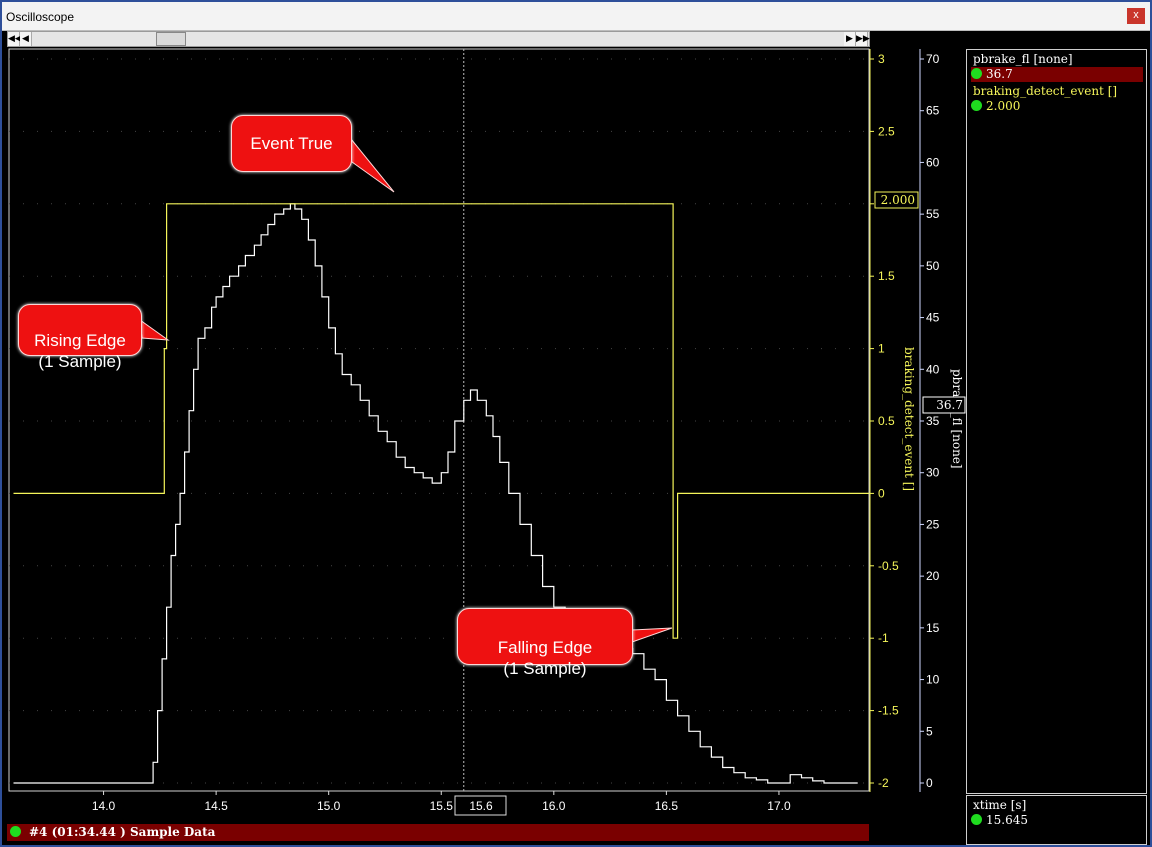 This screenshot has width=1152, height=847. Describe the element at coordinates (881, 349) in the screenshot. I see `event-axis-tick-label: 1` at that location.